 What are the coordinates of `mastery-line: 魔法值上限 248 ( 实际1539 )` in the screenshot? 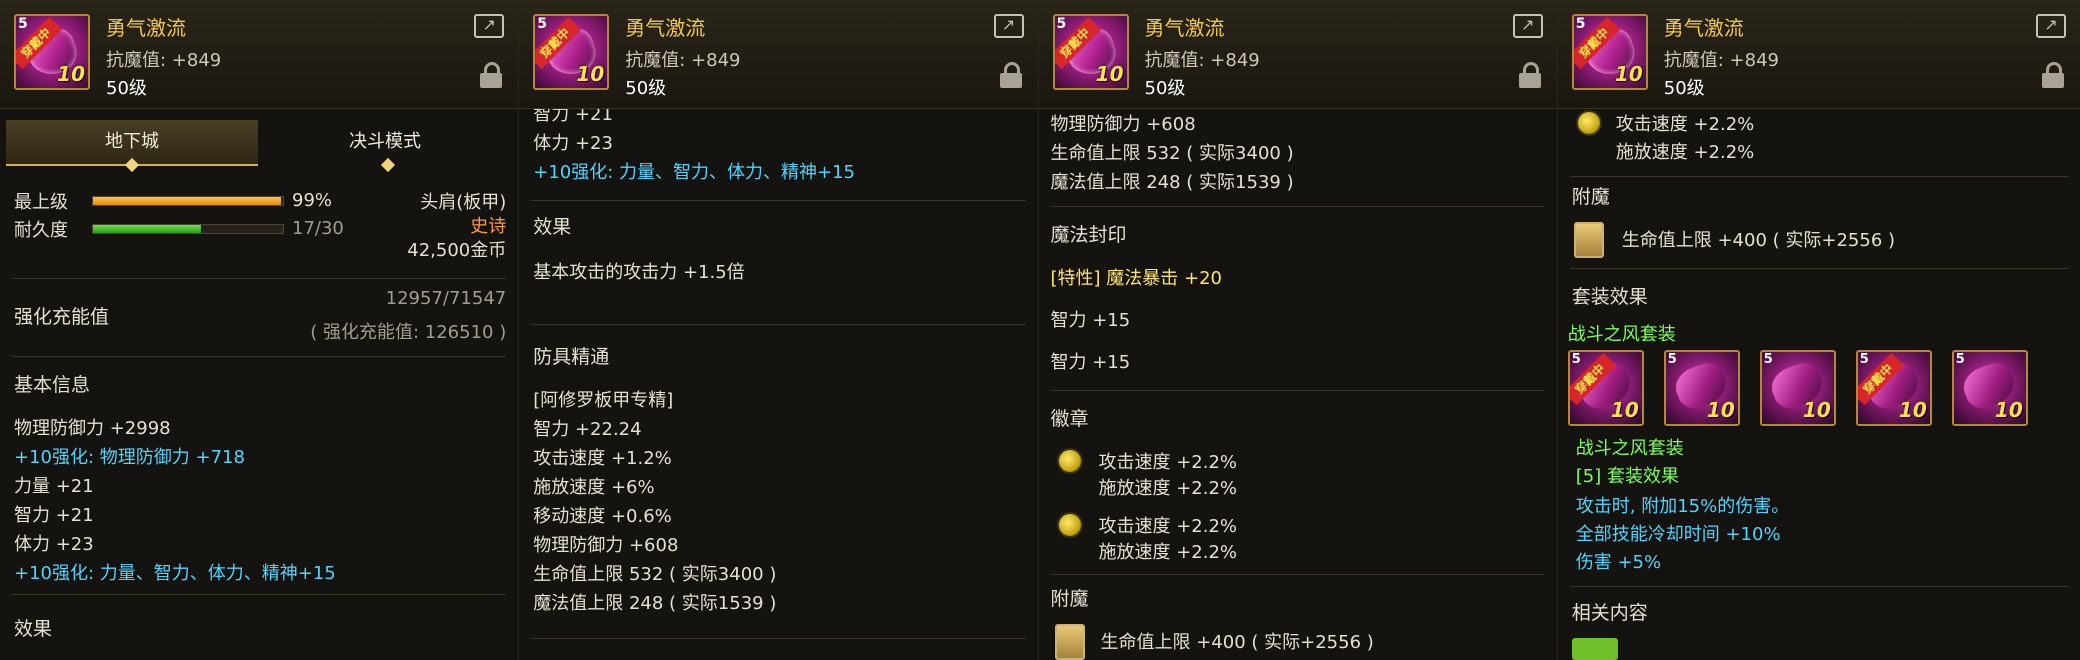 It's located at (655, 603).